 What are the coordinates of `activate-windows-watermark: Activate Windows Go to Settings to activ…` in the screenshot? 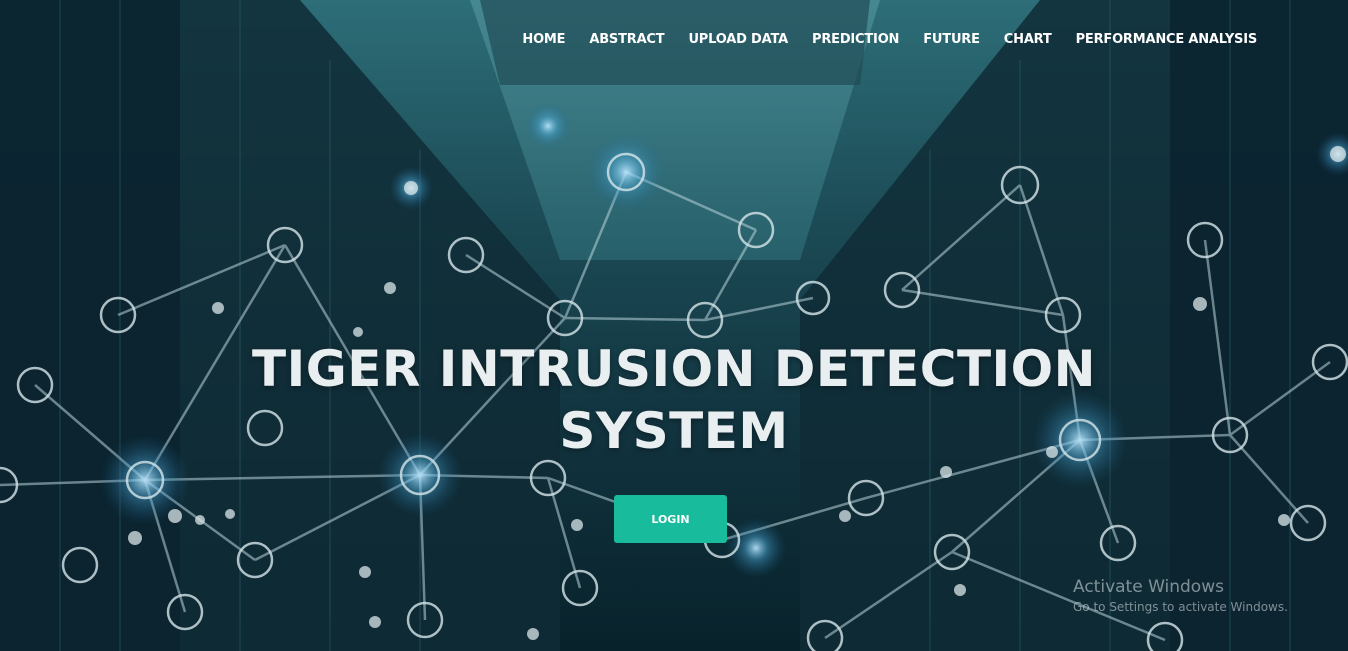 It's located at (1180, 596).